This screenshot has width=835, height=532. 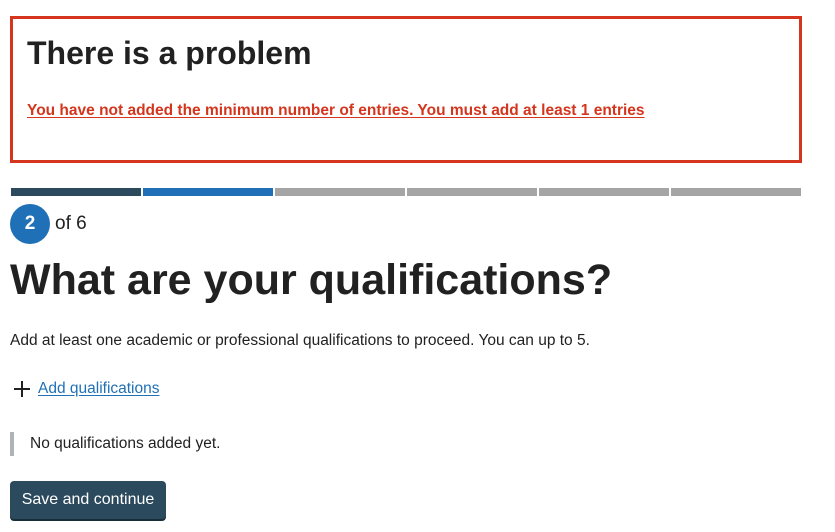 I want to click on plus-icon, so click(x=22, y=389).